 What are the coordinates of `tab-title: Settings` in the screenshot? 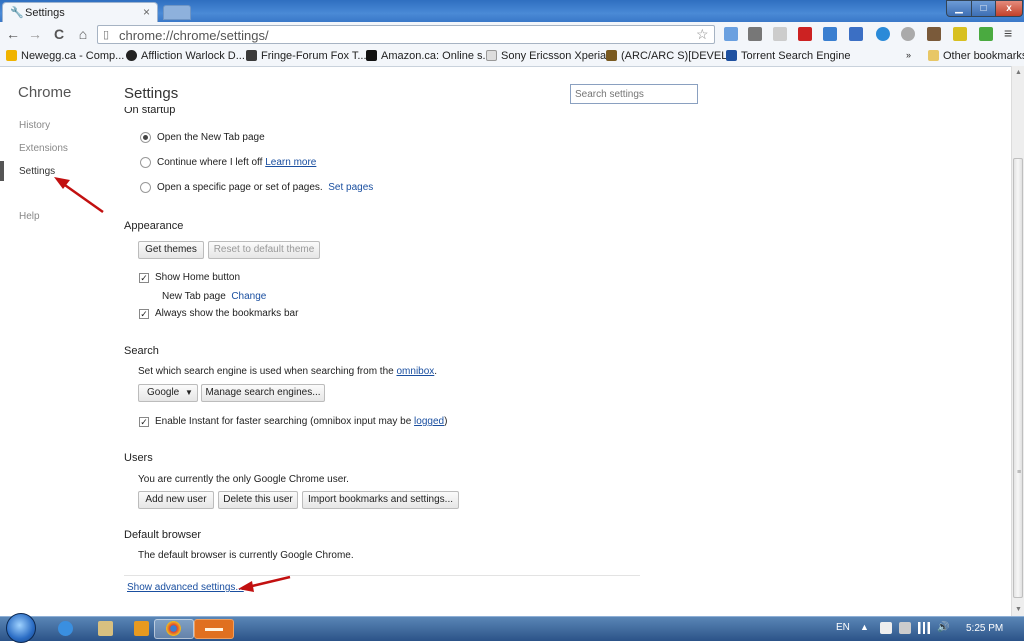 It's located at (45, 13).